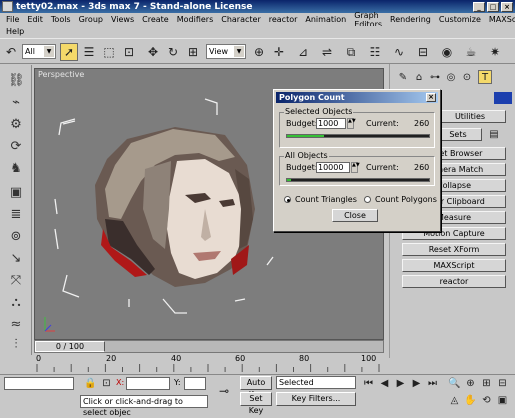 This screenshot has height=418, width=515. What do you see at coordinates (400, 383) in the screenshot?
I see `play-icon: ▶` at bounding box center [400, 383].